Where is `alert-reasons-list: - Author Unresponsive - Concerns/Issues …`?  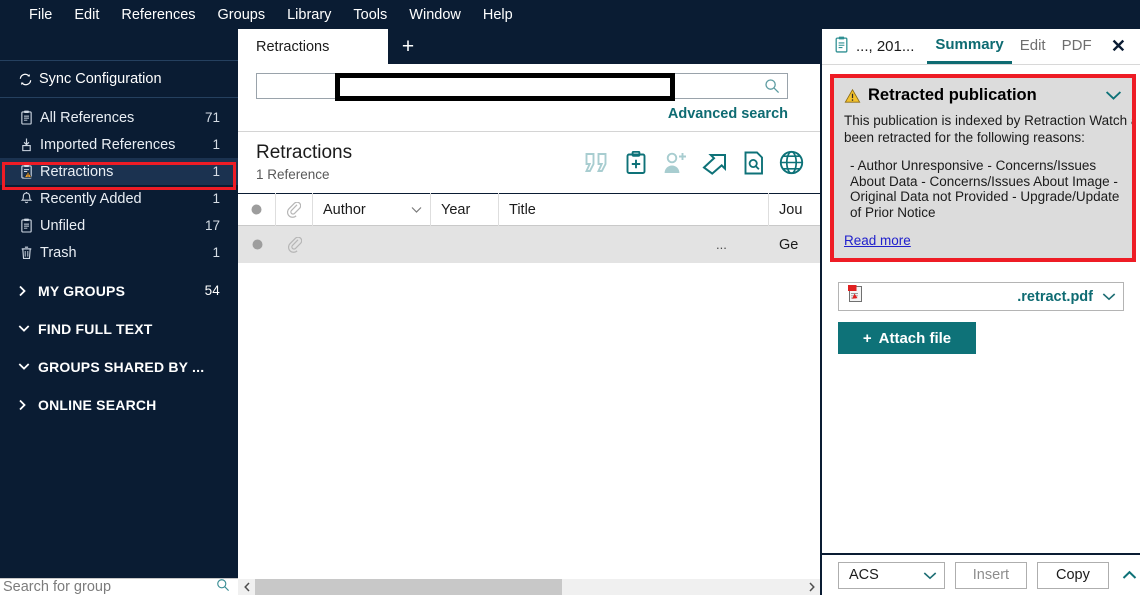
alert-reasons-list: - Author Unresponsive - Concerns/Issues … is located at coordinates (985, 189).